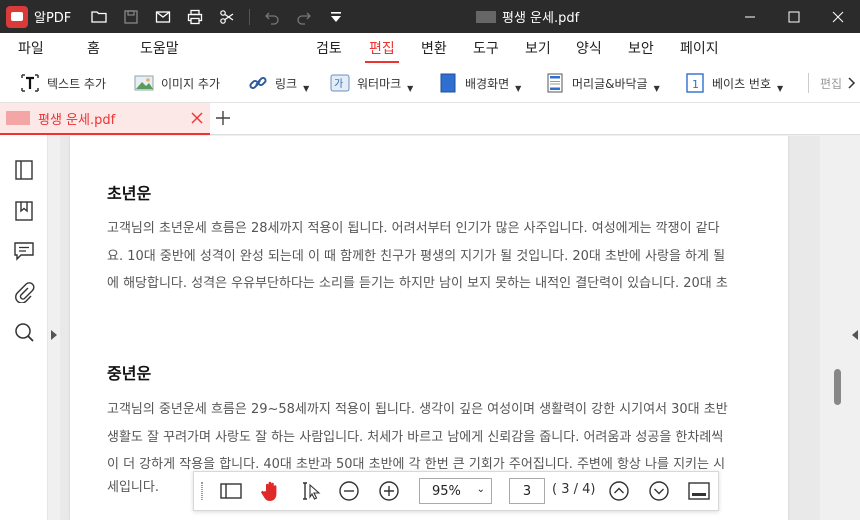 The height and width of the screenshot is (520, 860). I want to click on undo-icon, so click(272, 16).